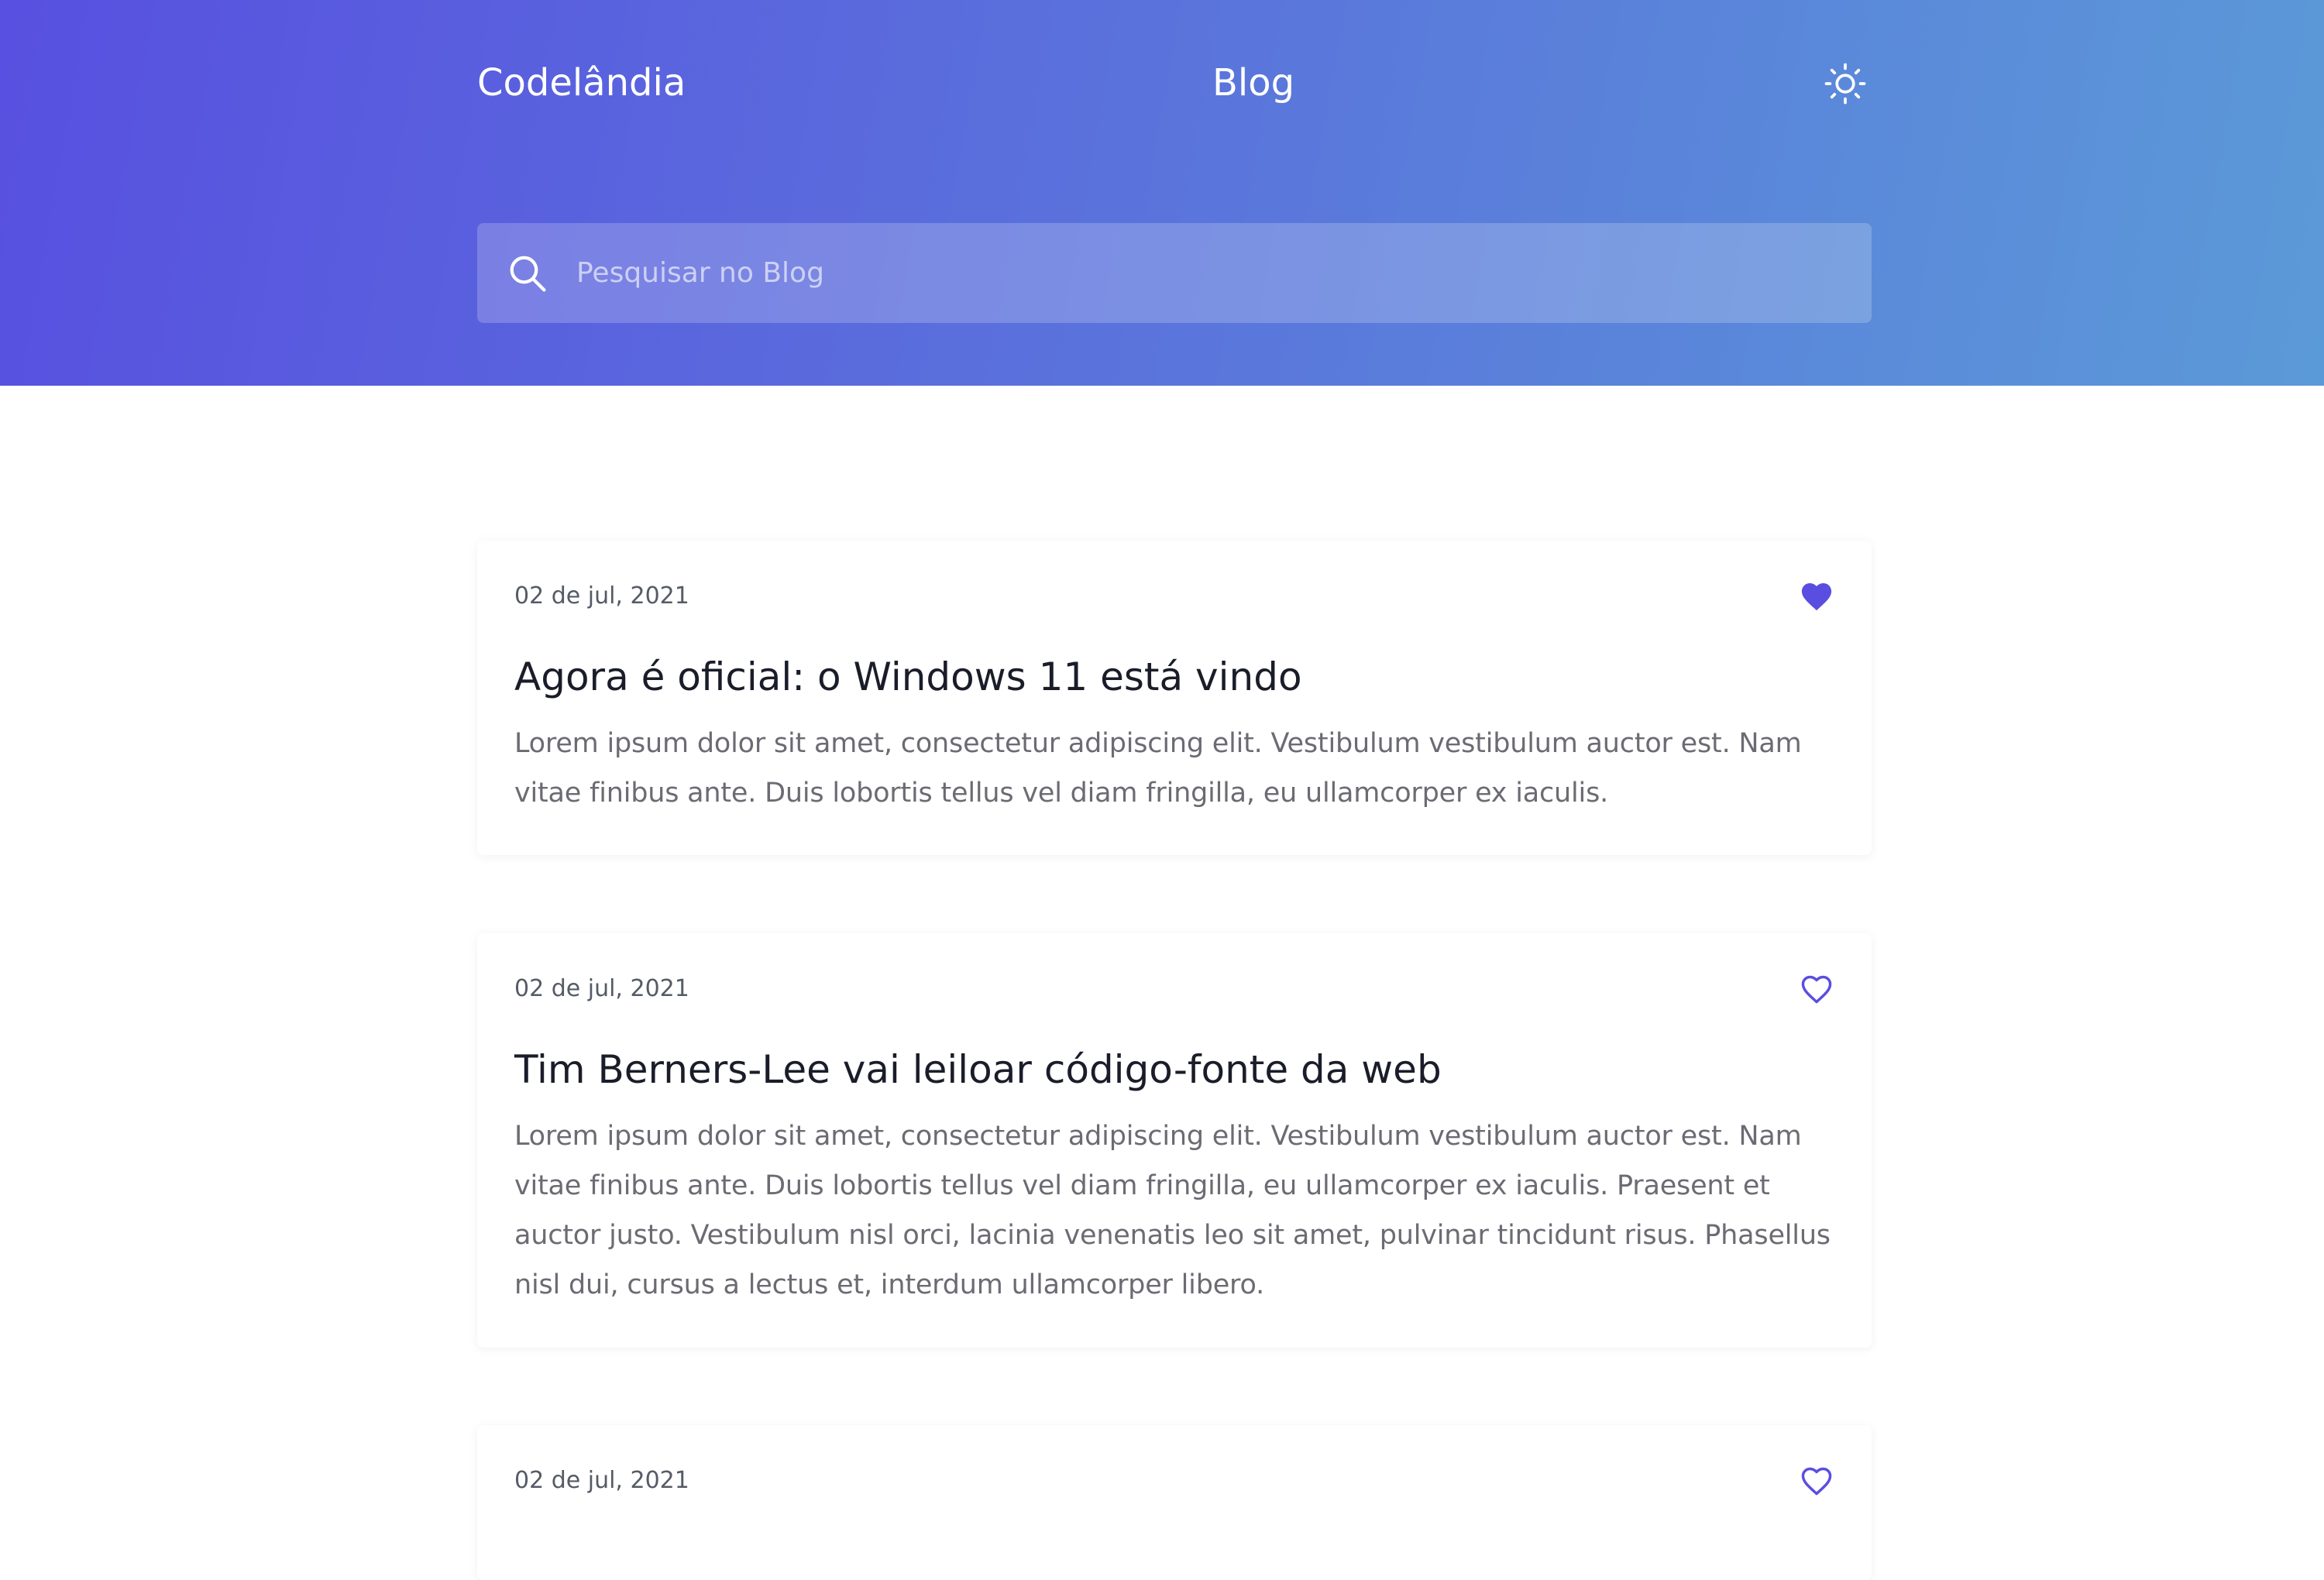 Image resolution: width=2324 pixels, height=1580 pixels. I want to click on post-card: 02 de jul, 2021, so click(1174, 1502).